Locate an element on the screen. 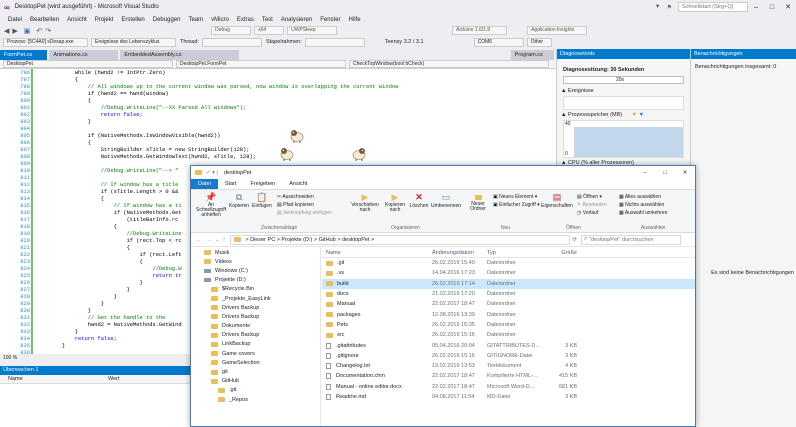 This screenshot has width=796, height=427. menu-item: Analysieren is located at coordinates (296, 20).